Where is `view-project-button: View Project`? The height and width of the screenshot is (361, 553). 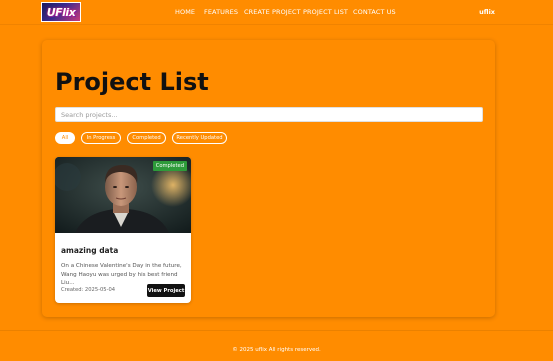
view-project-button: View Project is located at coordinates (166, 290).